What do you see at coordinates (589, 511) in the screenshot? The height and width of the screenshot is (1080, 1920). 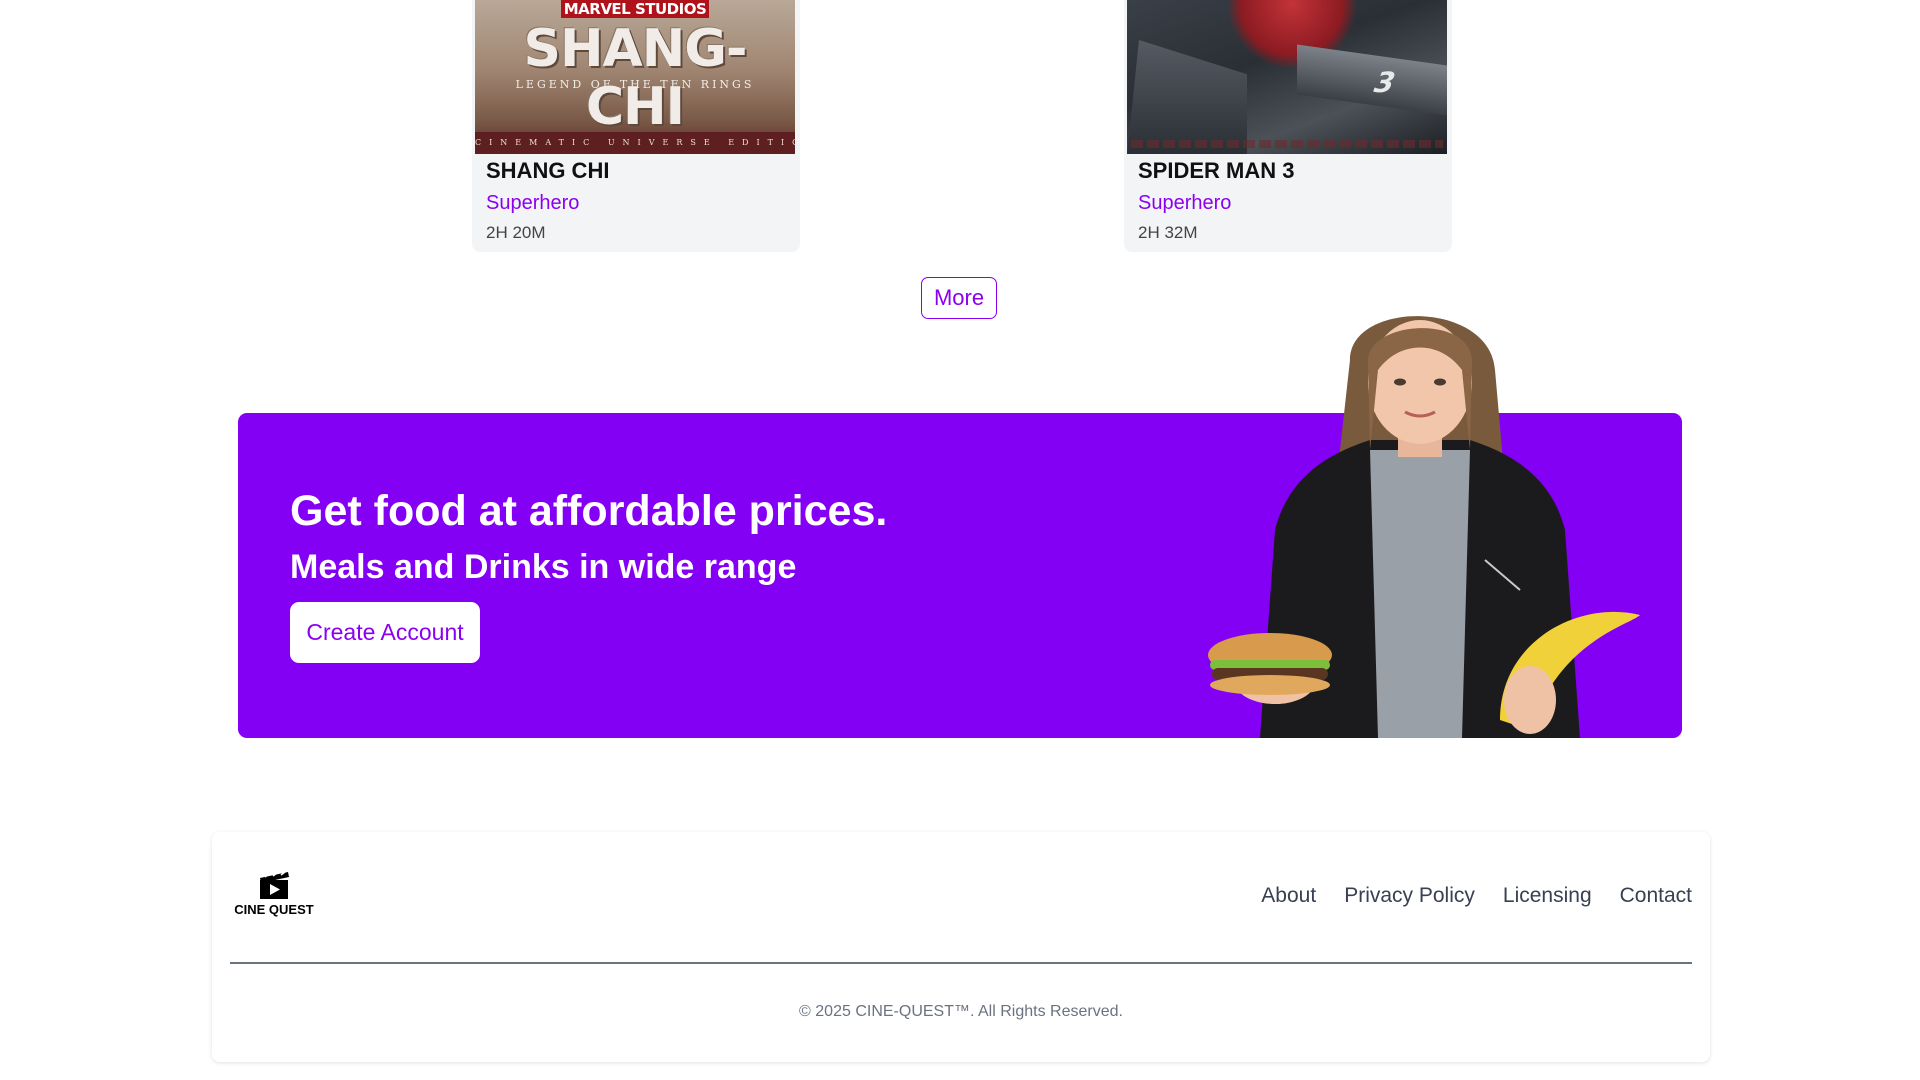 I see `promo-headline: Get food at affordable prices.` at bounding box center [589, 511].